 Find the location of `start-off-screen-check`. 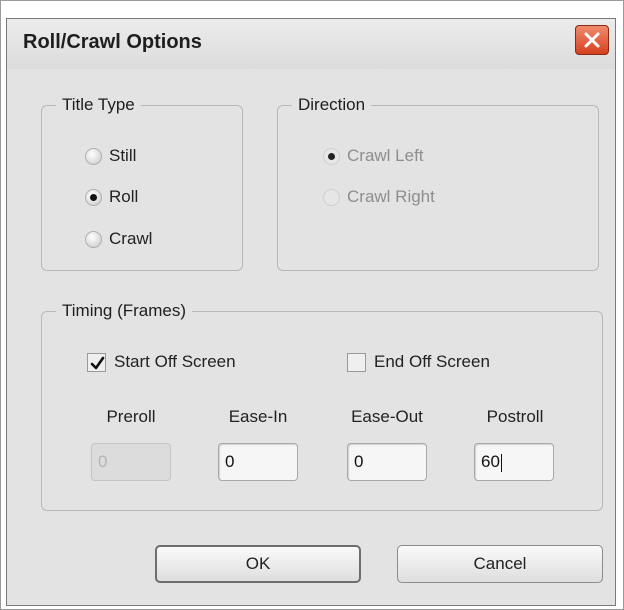

start-off-screen-check is located at coordinates (96, 362).